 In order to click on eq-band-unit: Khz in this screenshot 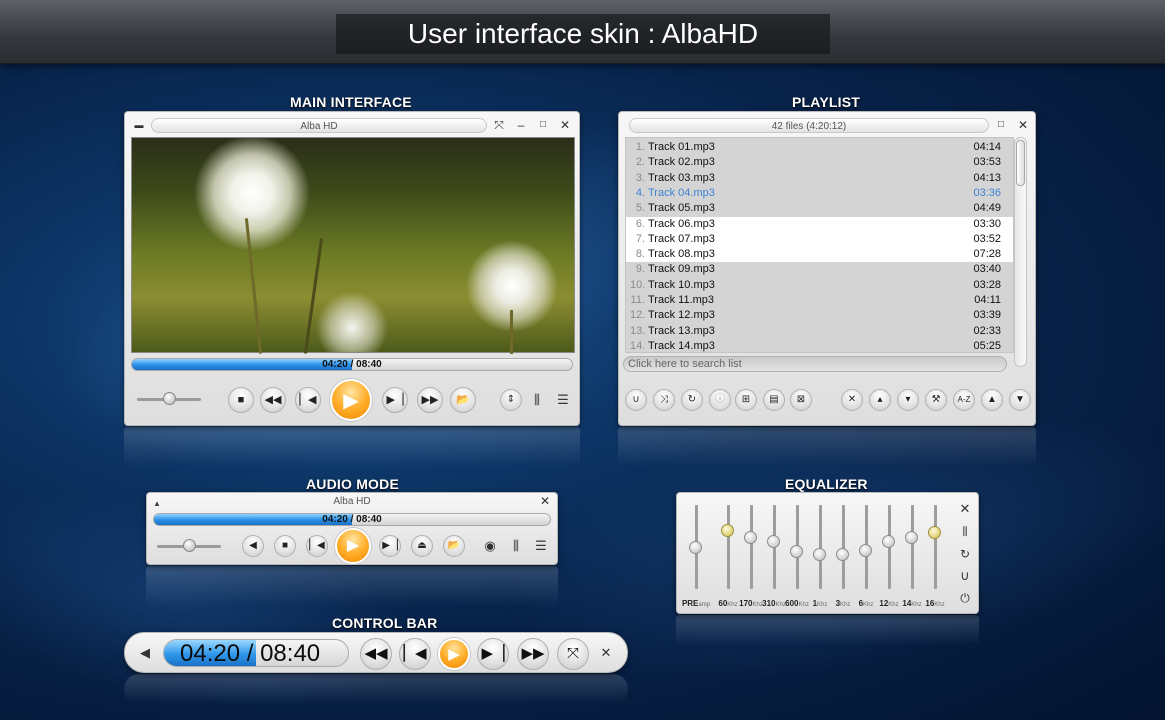, I will do `click(845, 605)`.